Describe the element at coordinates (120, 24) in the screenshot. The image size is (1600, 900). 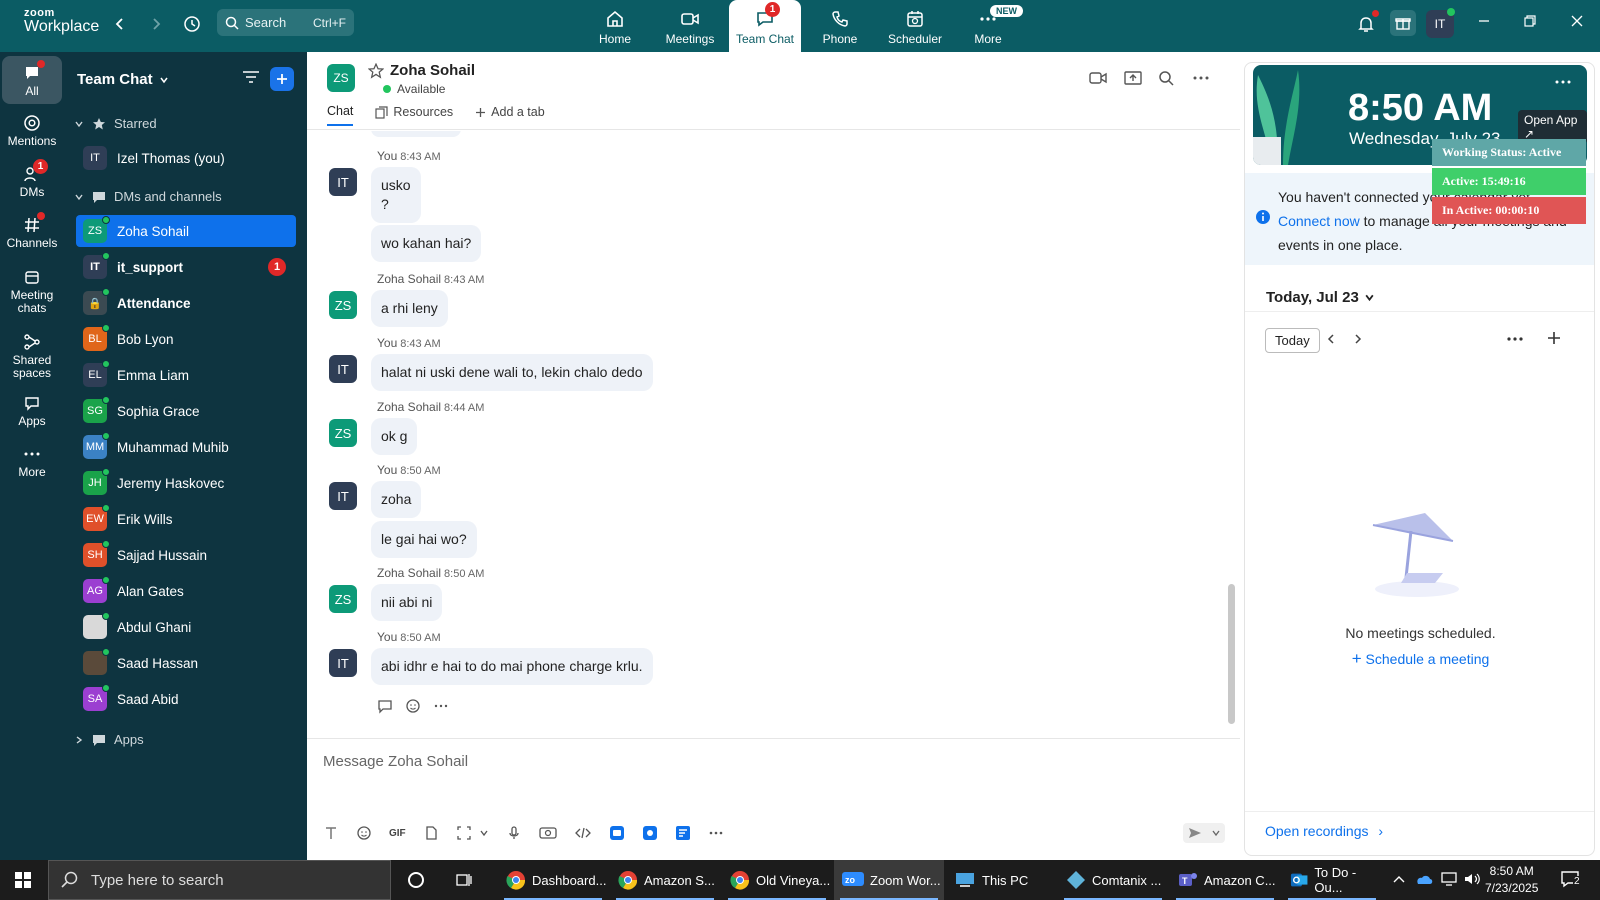
I see `back-arrow-icon` at that location.